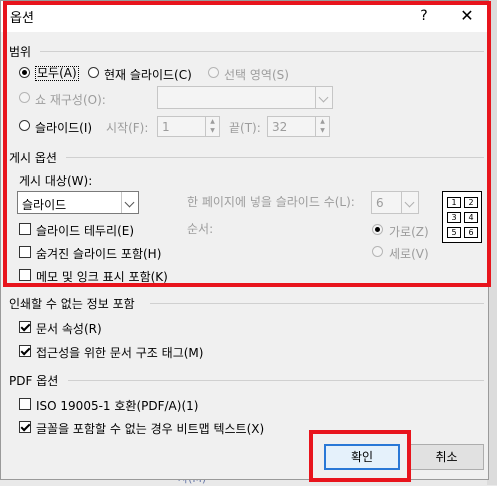 This screenshot has height=486, width=497. I want to click on highlight-box-ok, so click(360, 456).